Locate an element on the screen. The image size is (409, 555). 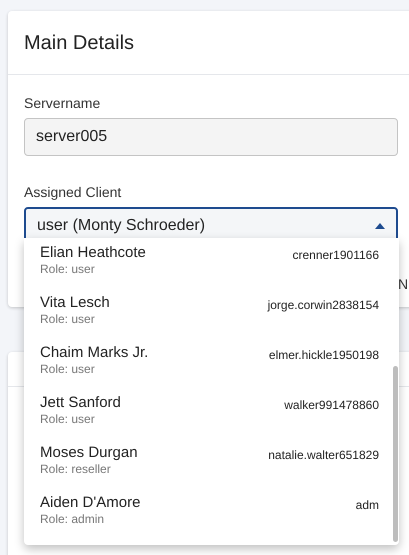
client-option: Aiden D'Amore Role: admin adm is located at coordinates (201, 513).